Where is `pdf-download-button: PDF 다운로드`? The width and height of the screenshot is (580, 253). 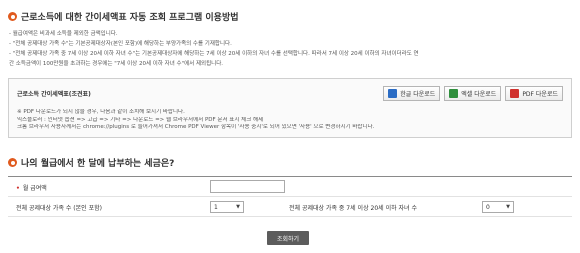 pdf-download-button: PDF 다운로드 is located at coordinates (534, 93).